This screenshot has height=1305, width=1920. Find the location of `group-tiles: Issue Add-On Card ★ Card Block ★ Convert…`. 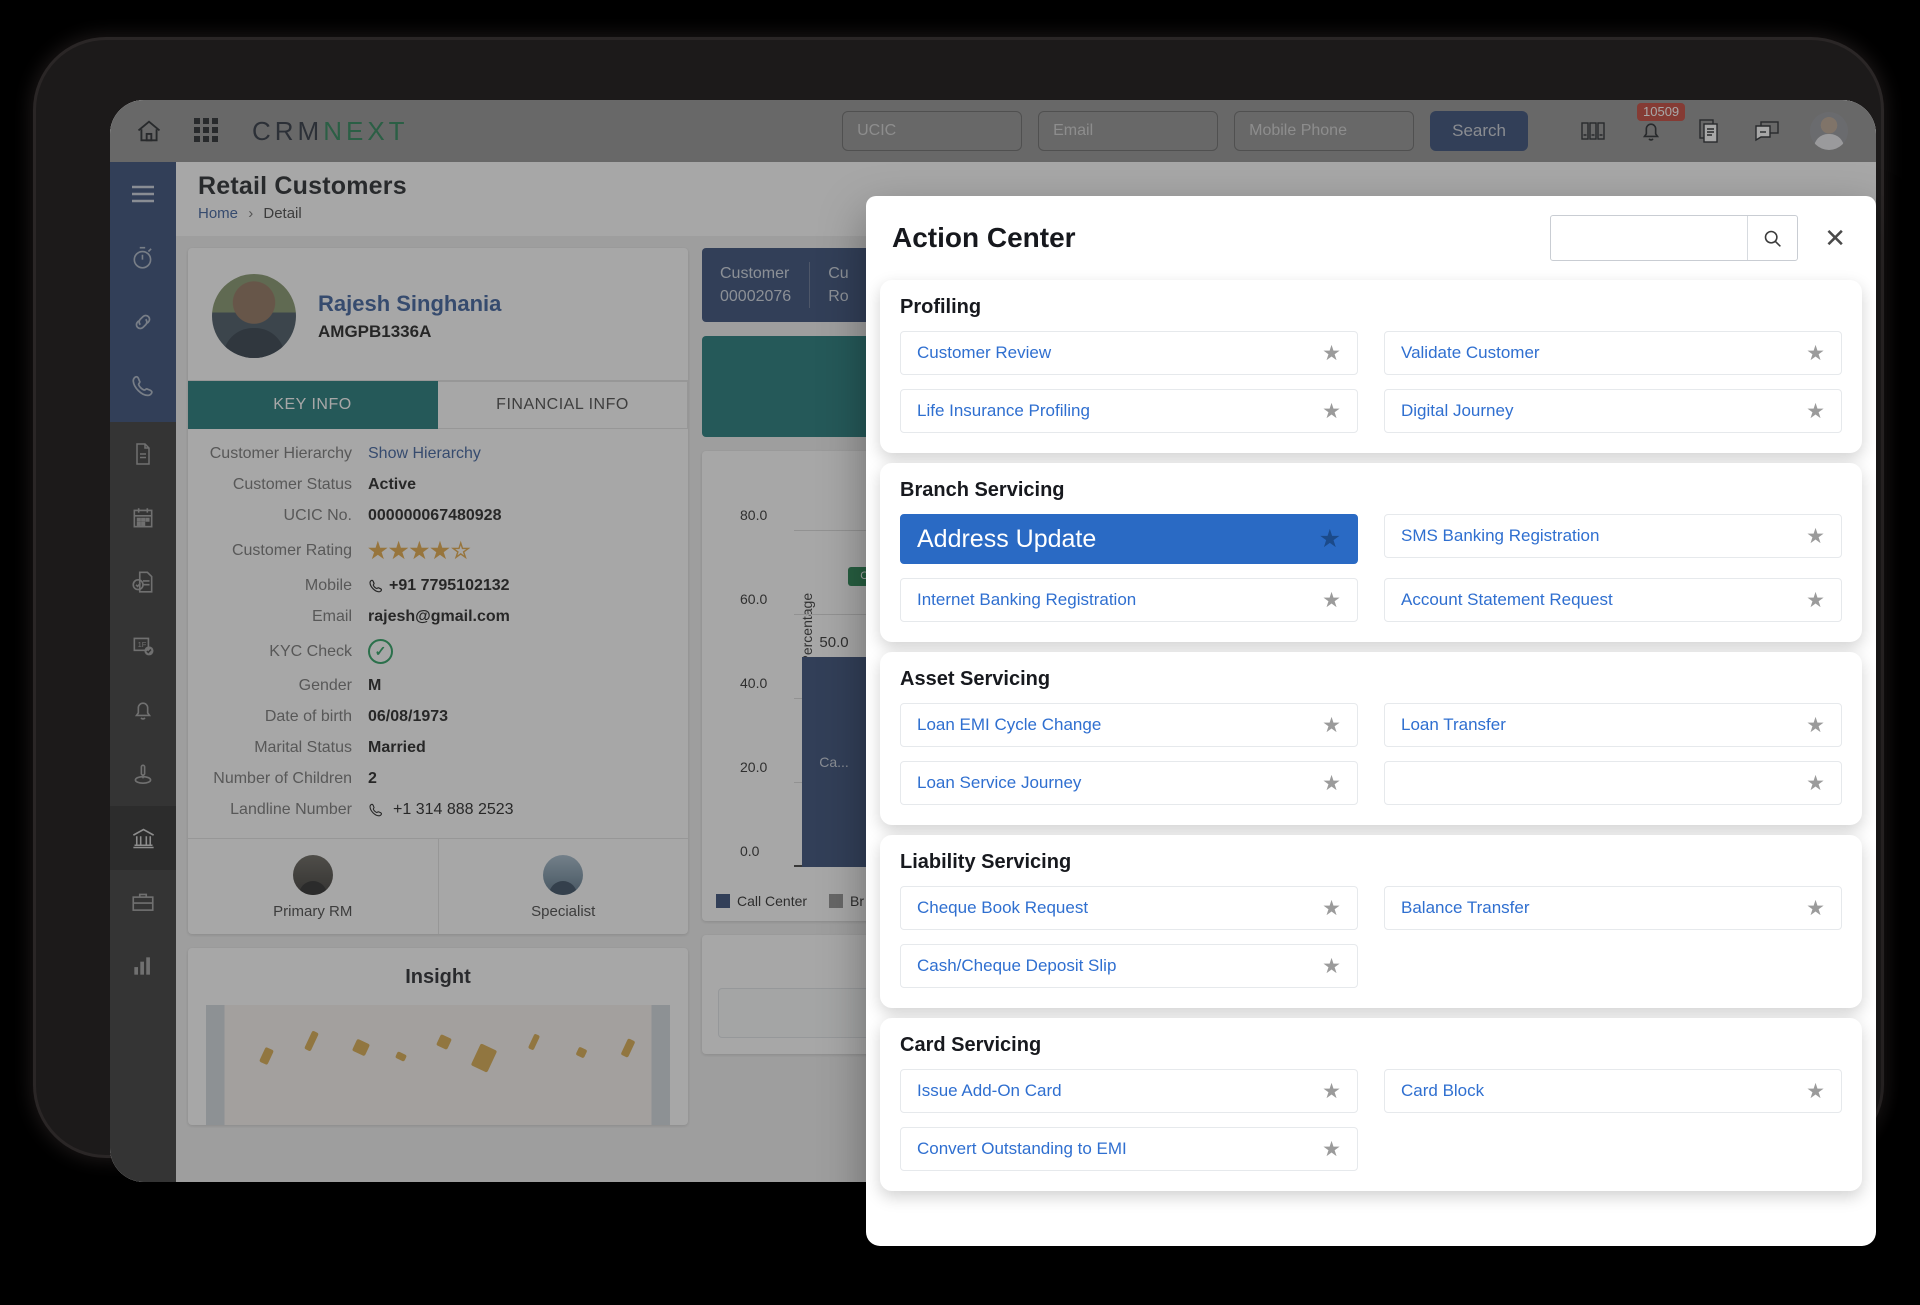

group-tiles: Issue Add-On Card ★ Card Block ★ Convert… is located at coordinates (1371, 1120).